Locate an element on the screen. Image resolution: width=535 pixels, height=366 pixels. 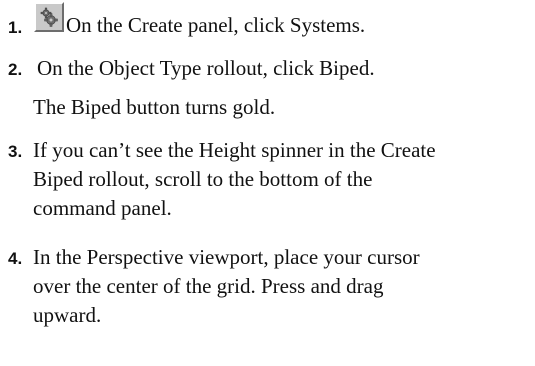
step-4-line-3: upward. is located at coordinates (67, 315).